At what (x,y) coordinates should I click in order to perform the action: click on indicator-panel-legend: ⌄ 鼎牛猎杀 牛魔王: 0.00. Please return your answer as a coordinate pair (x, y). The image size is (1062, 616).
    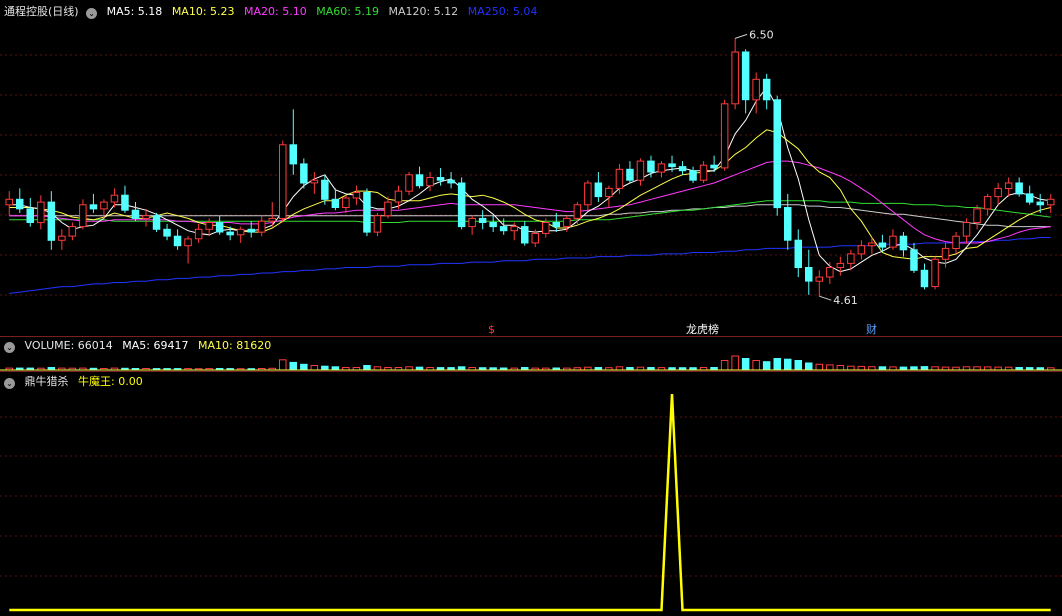
    Looking at the image, I should click on (76, 382).